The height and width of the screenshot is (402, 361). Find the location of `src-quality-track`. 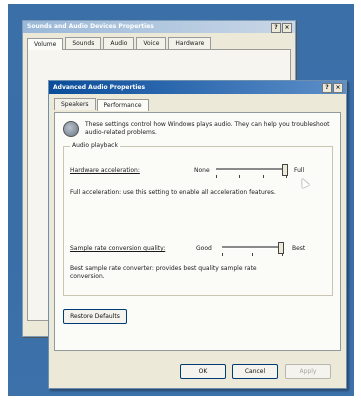

src-quality-track is located at coordinates (253, 247).